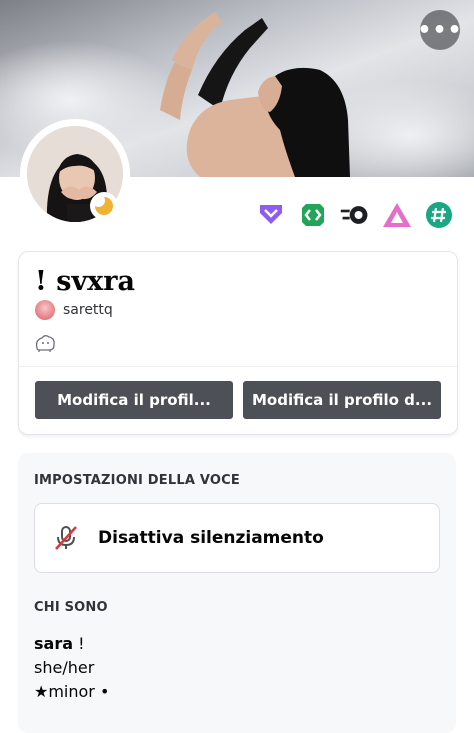 The image size is (474, 733). What do you see at coordinates (71, 607) in the screenshot?
I see `about-me-title: CHI SONO` at bounding box center [71, 607].